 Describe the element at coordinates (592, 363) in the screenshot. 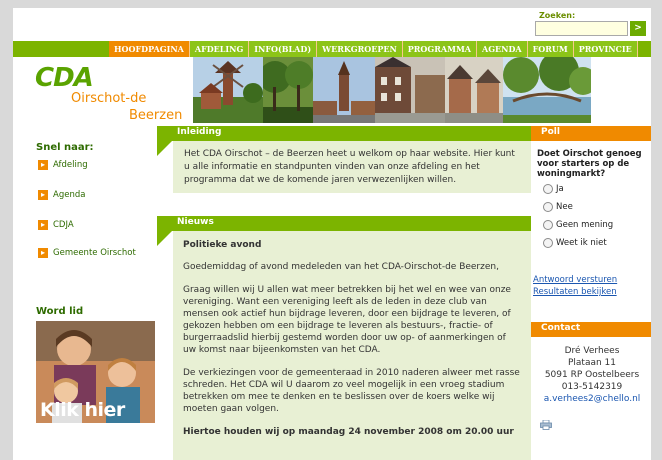

I see `contact-street: Plataan 11` at that location.